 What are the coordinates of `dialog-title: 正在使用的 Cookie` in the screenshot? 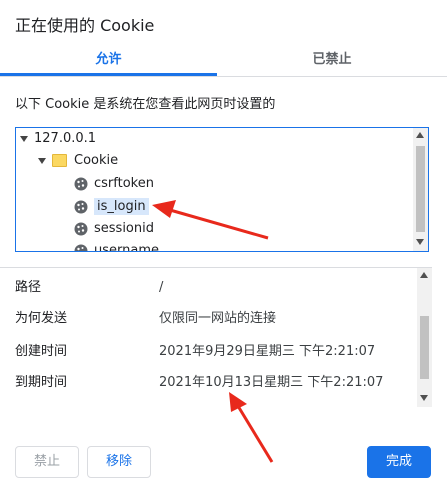 It's located at (85, 25).